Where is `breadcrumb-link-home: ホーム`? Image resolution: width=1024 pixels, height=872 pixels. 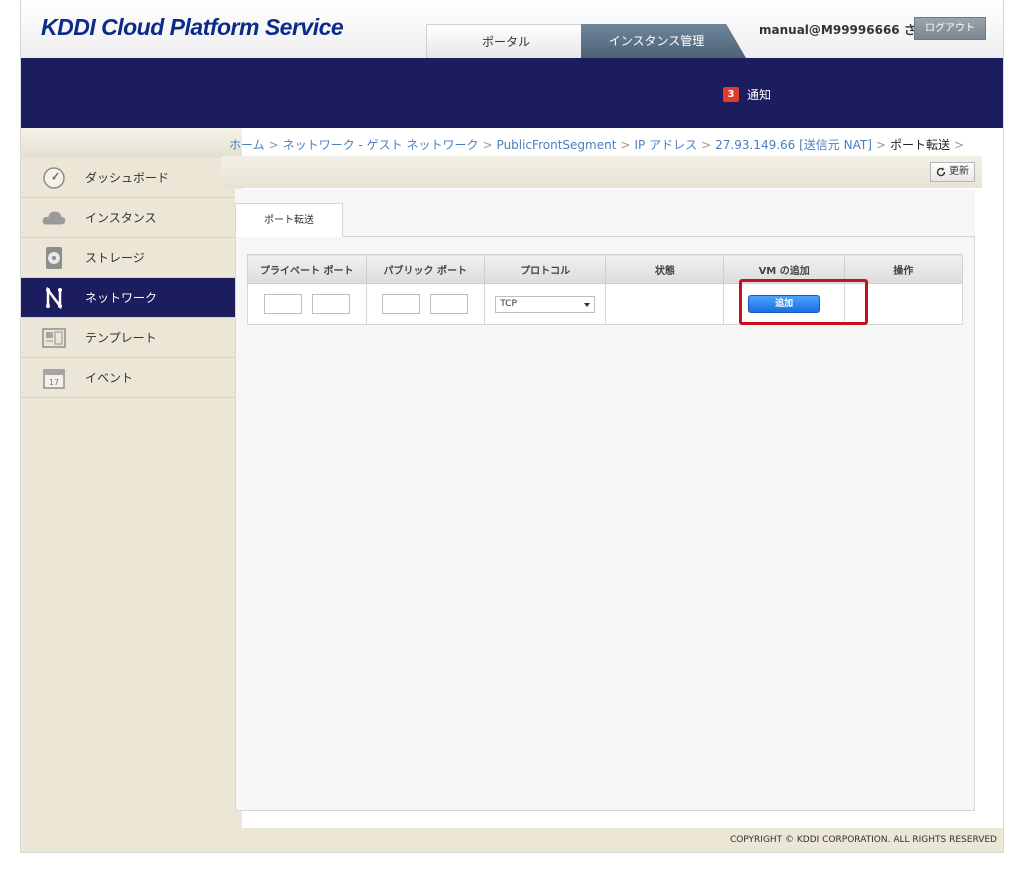
breadcrumb-link-home: ホーム is located at coordinates (247, 145).